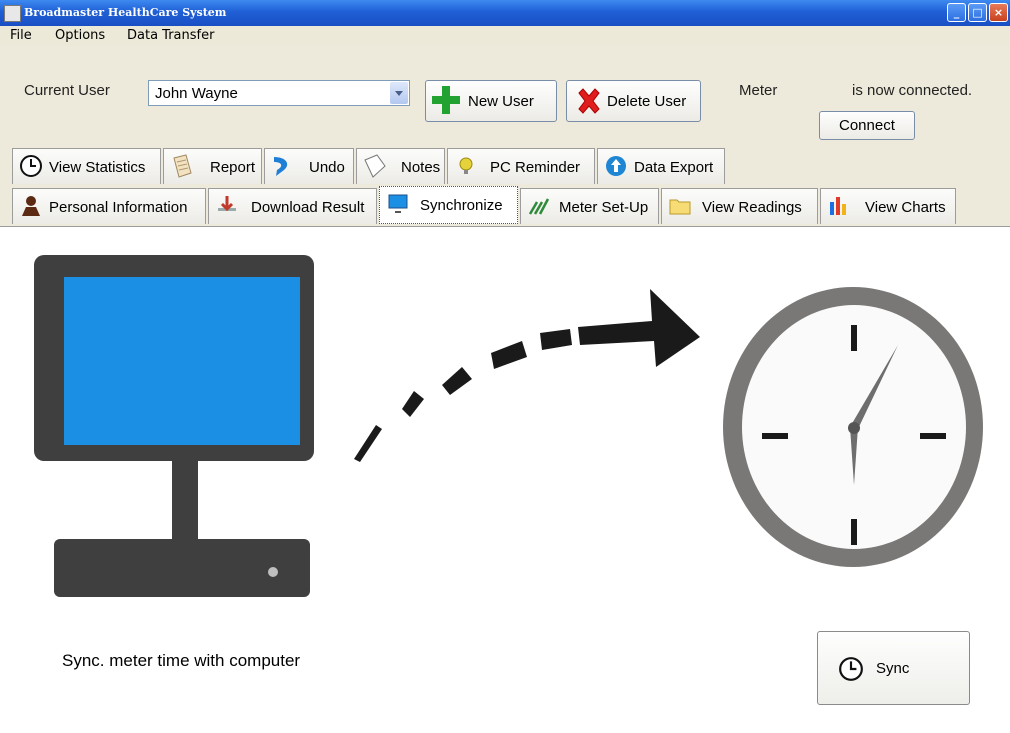 The width and height of the screenshot is (1010, 733). What do you see at coordinates (308, 207) in the screenshot?
I see `tab-label: Download Result` at bounding box center [308, 207].